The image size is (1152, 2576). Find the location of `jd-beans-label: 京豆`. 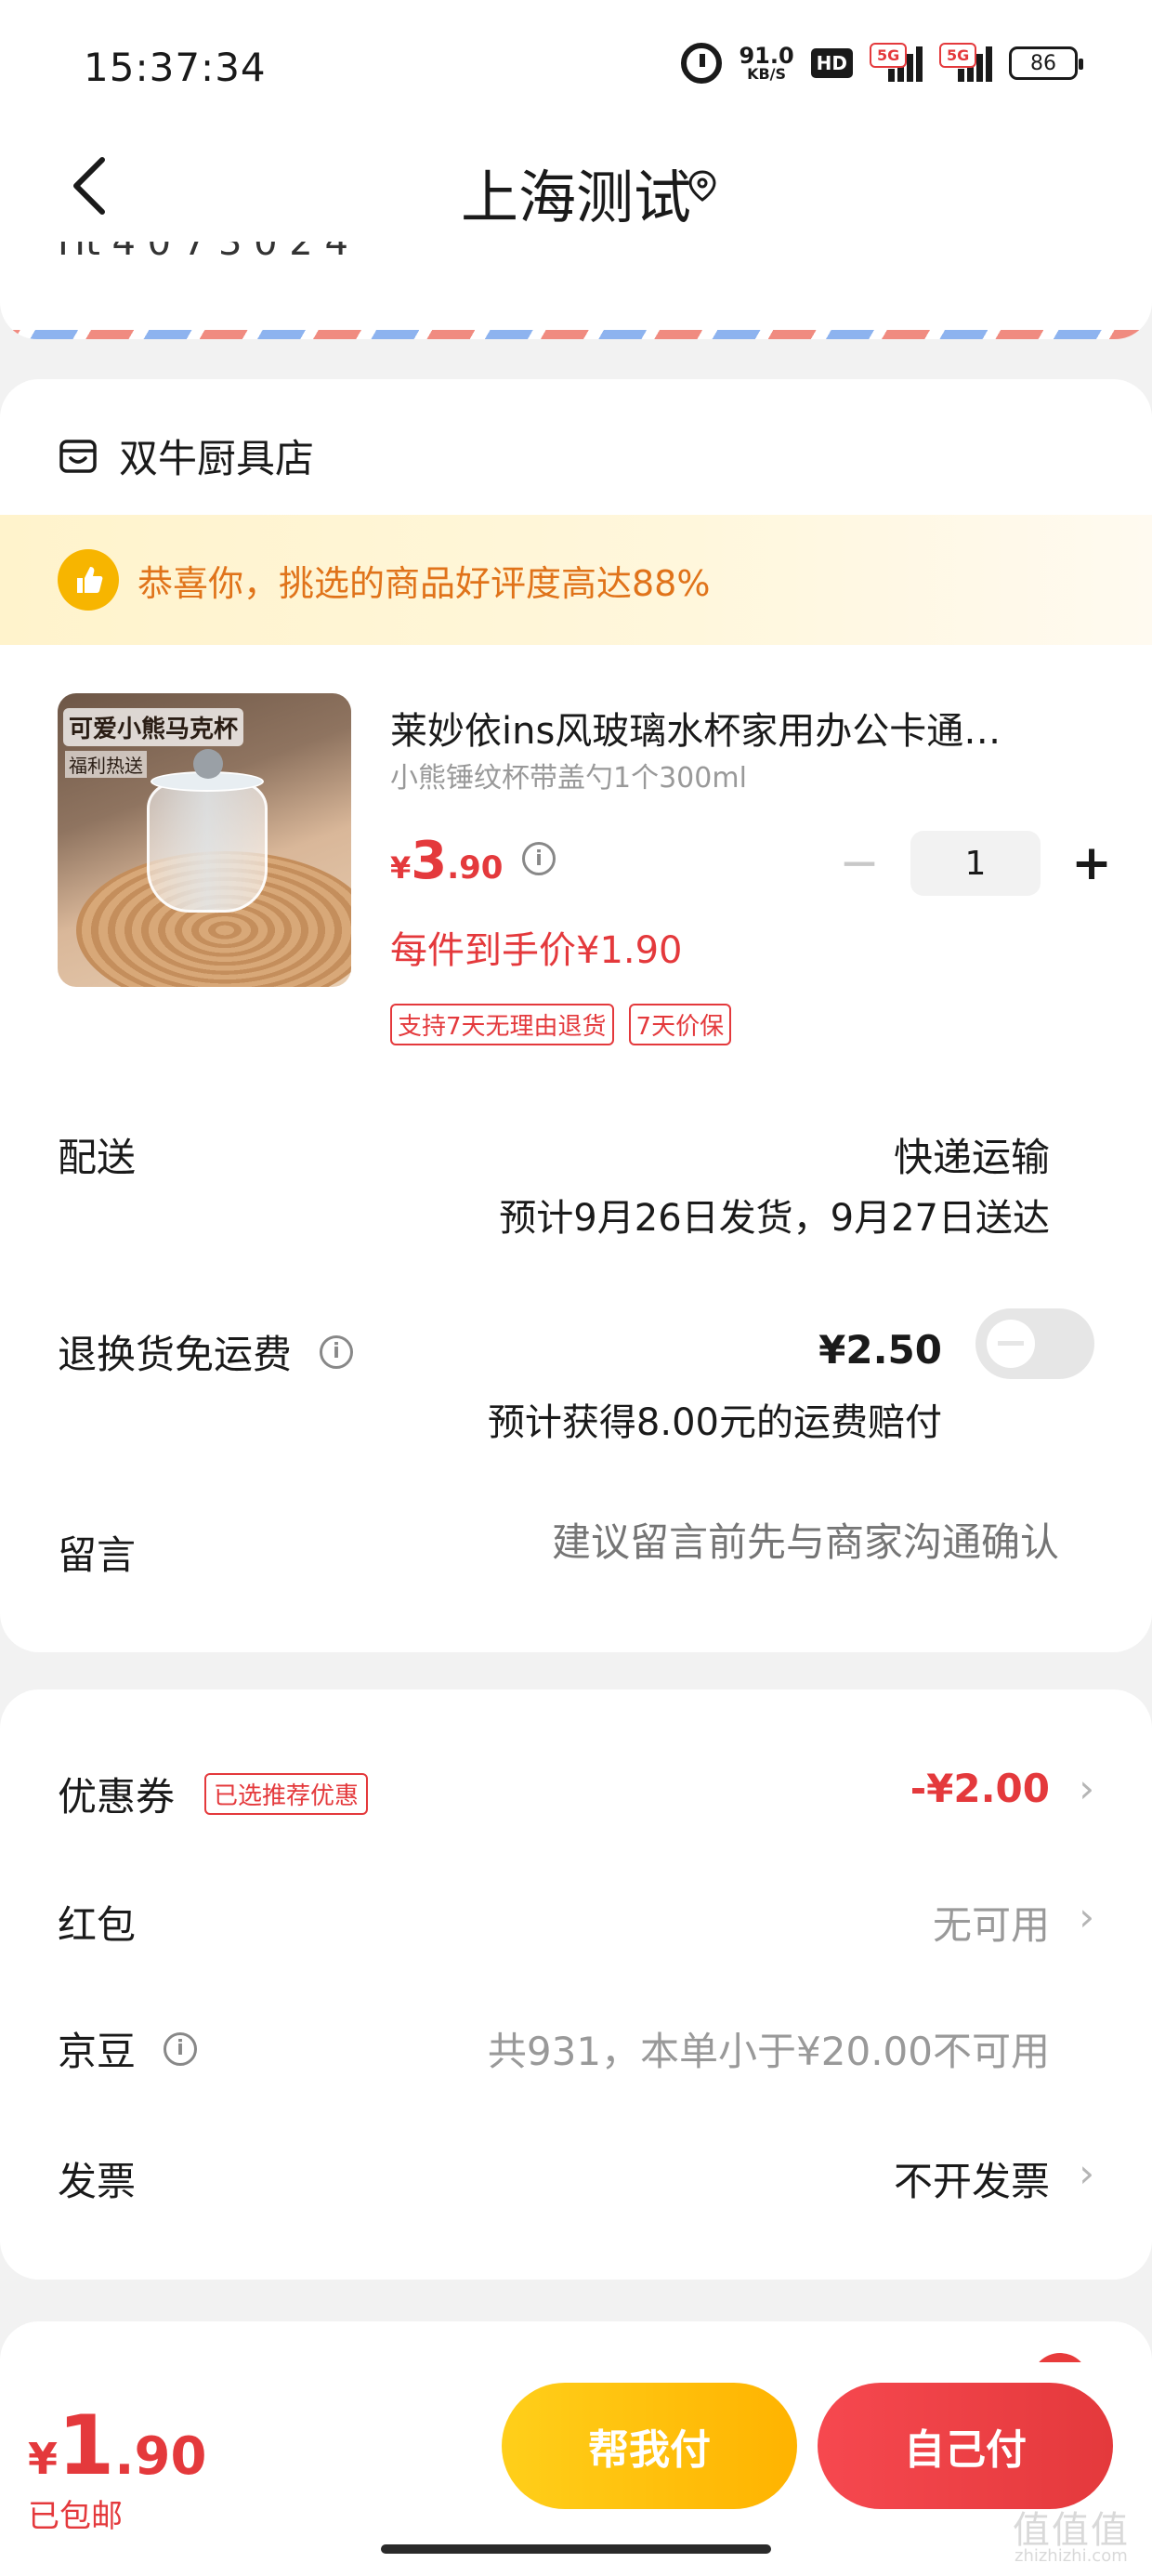

jd-beans-label: 京豆 is located at coordinates (97, 2051).